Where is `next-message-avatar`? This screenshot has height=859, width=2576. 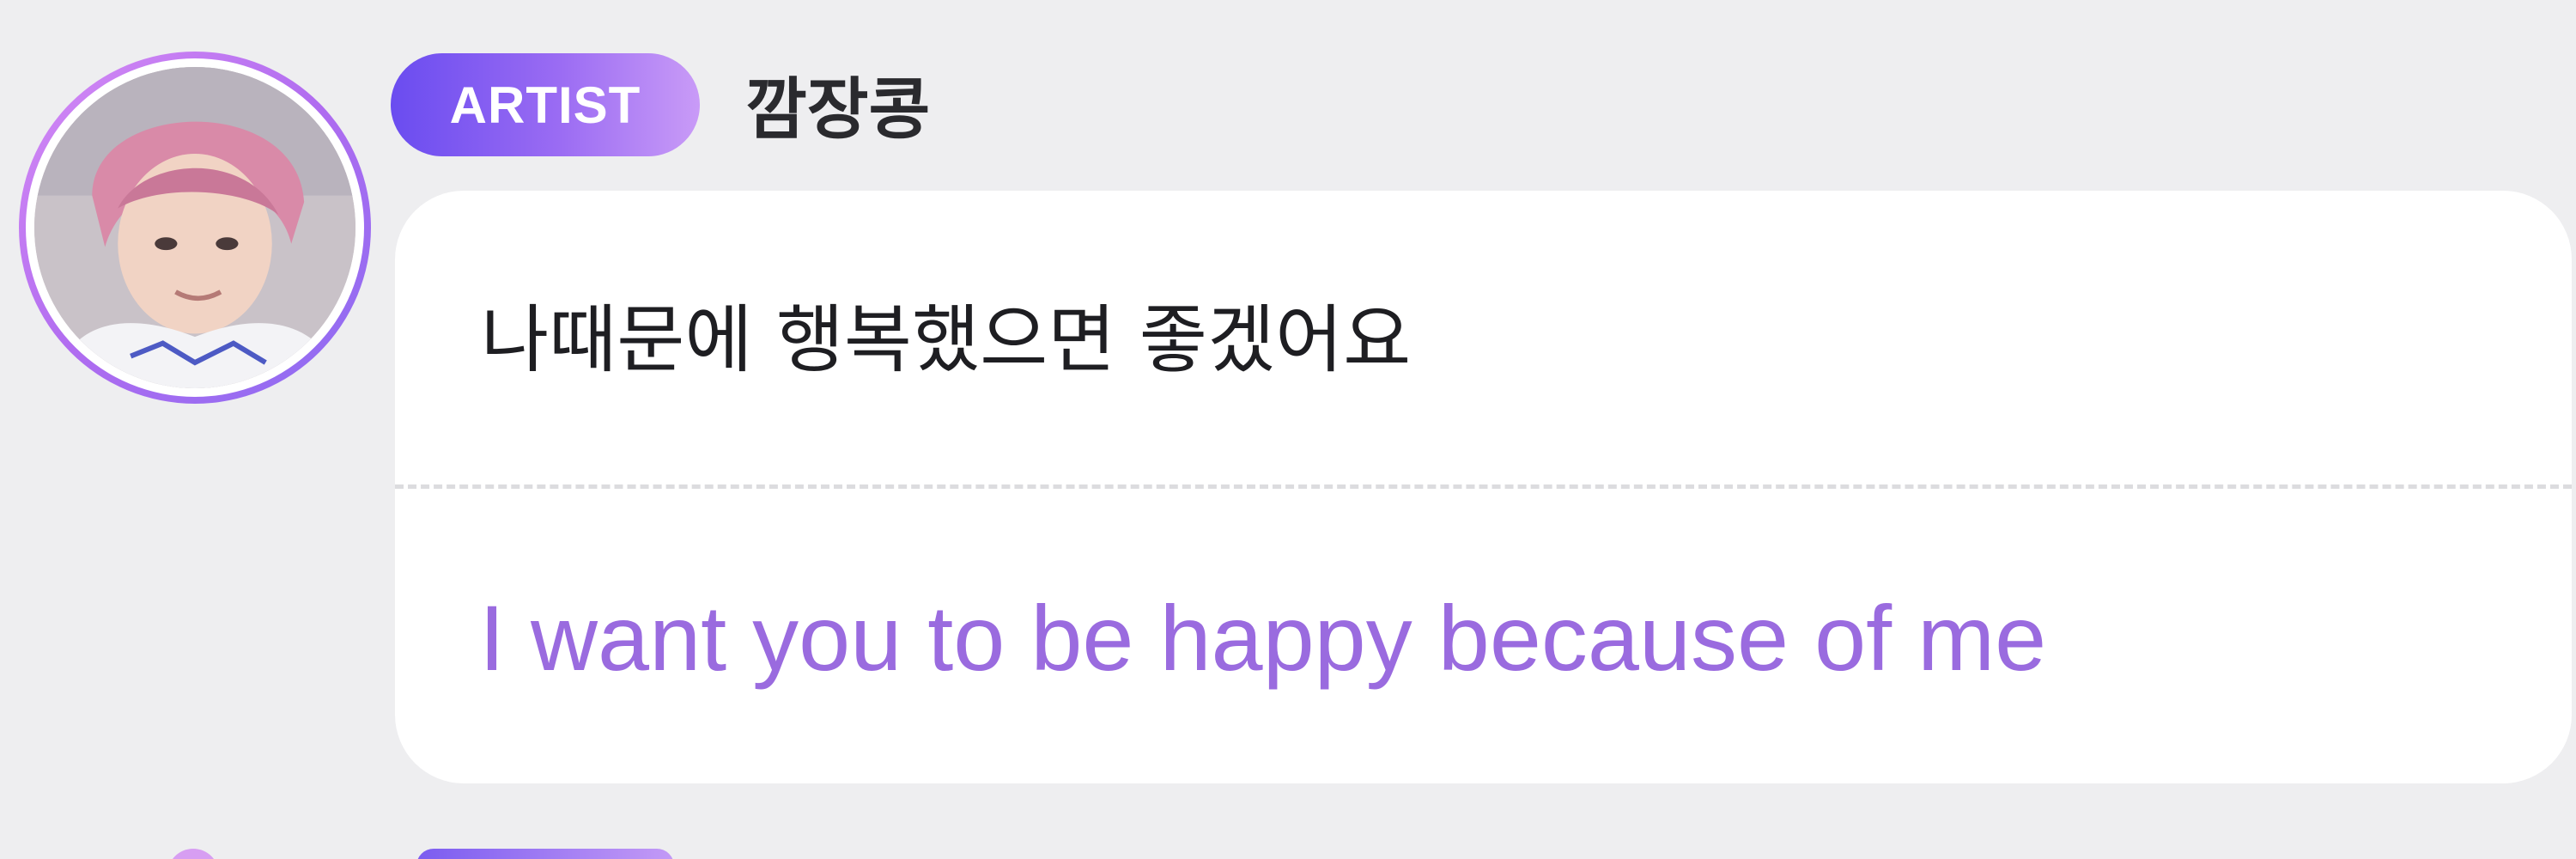 next-message-avatar is located at coordinates (193, 854).